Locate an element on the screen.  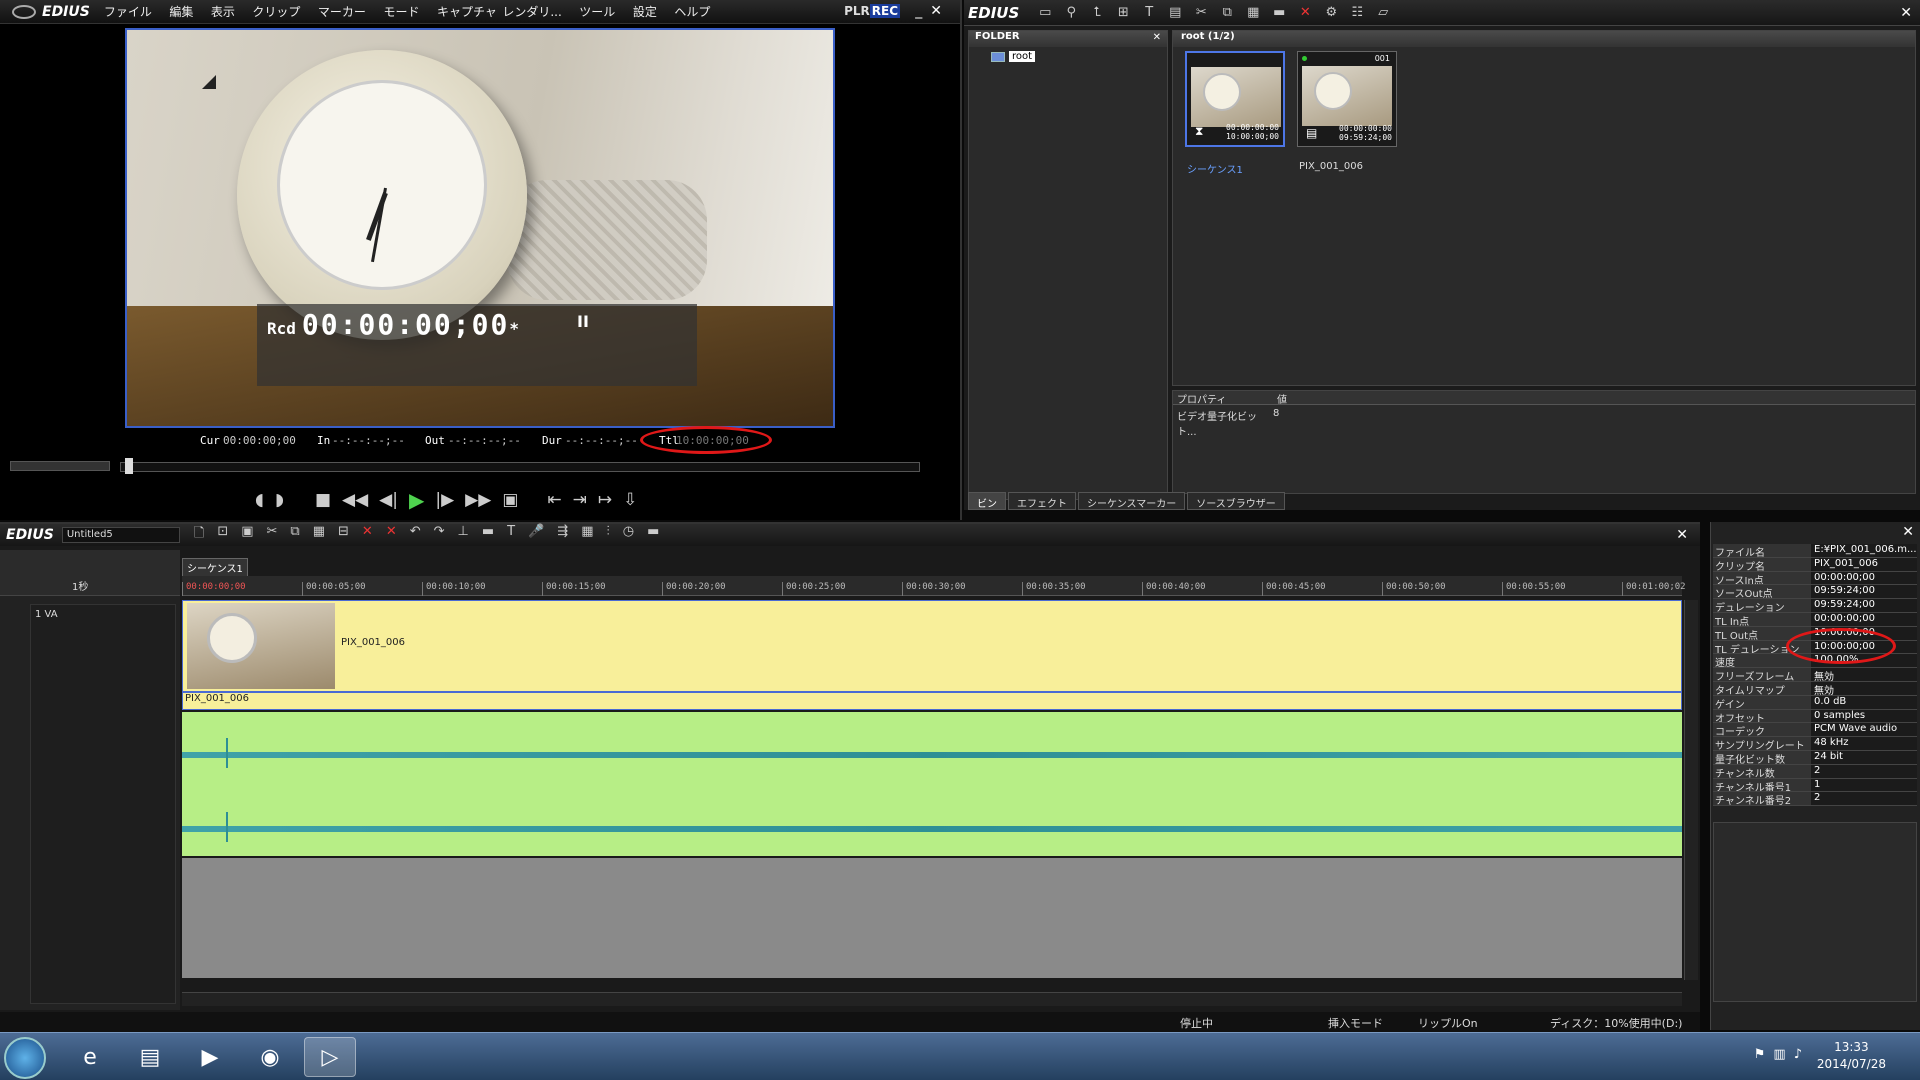
save-icon: ▣ is located at coordinates (247, 535).